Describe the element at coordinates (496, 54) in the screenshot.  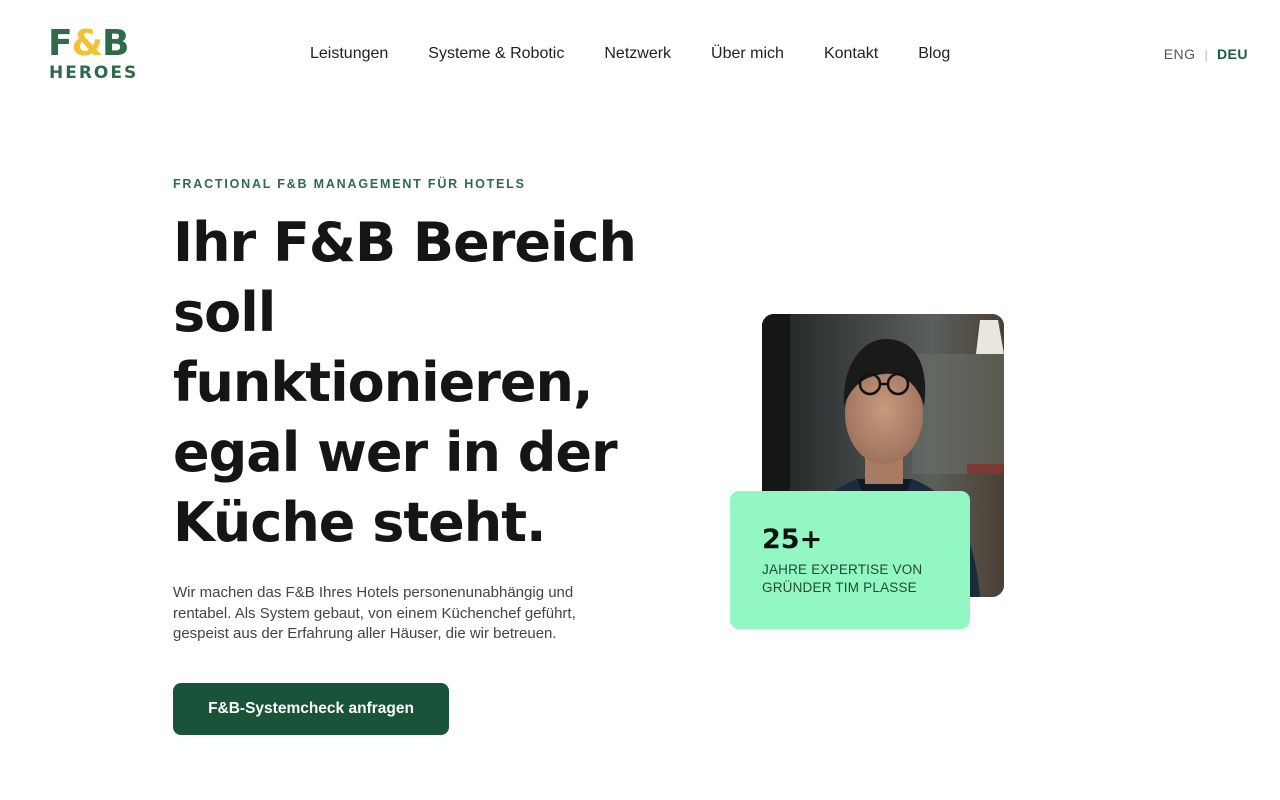
I see `nav-item-systeme-robotic: Systeme & Robotic` at that location.